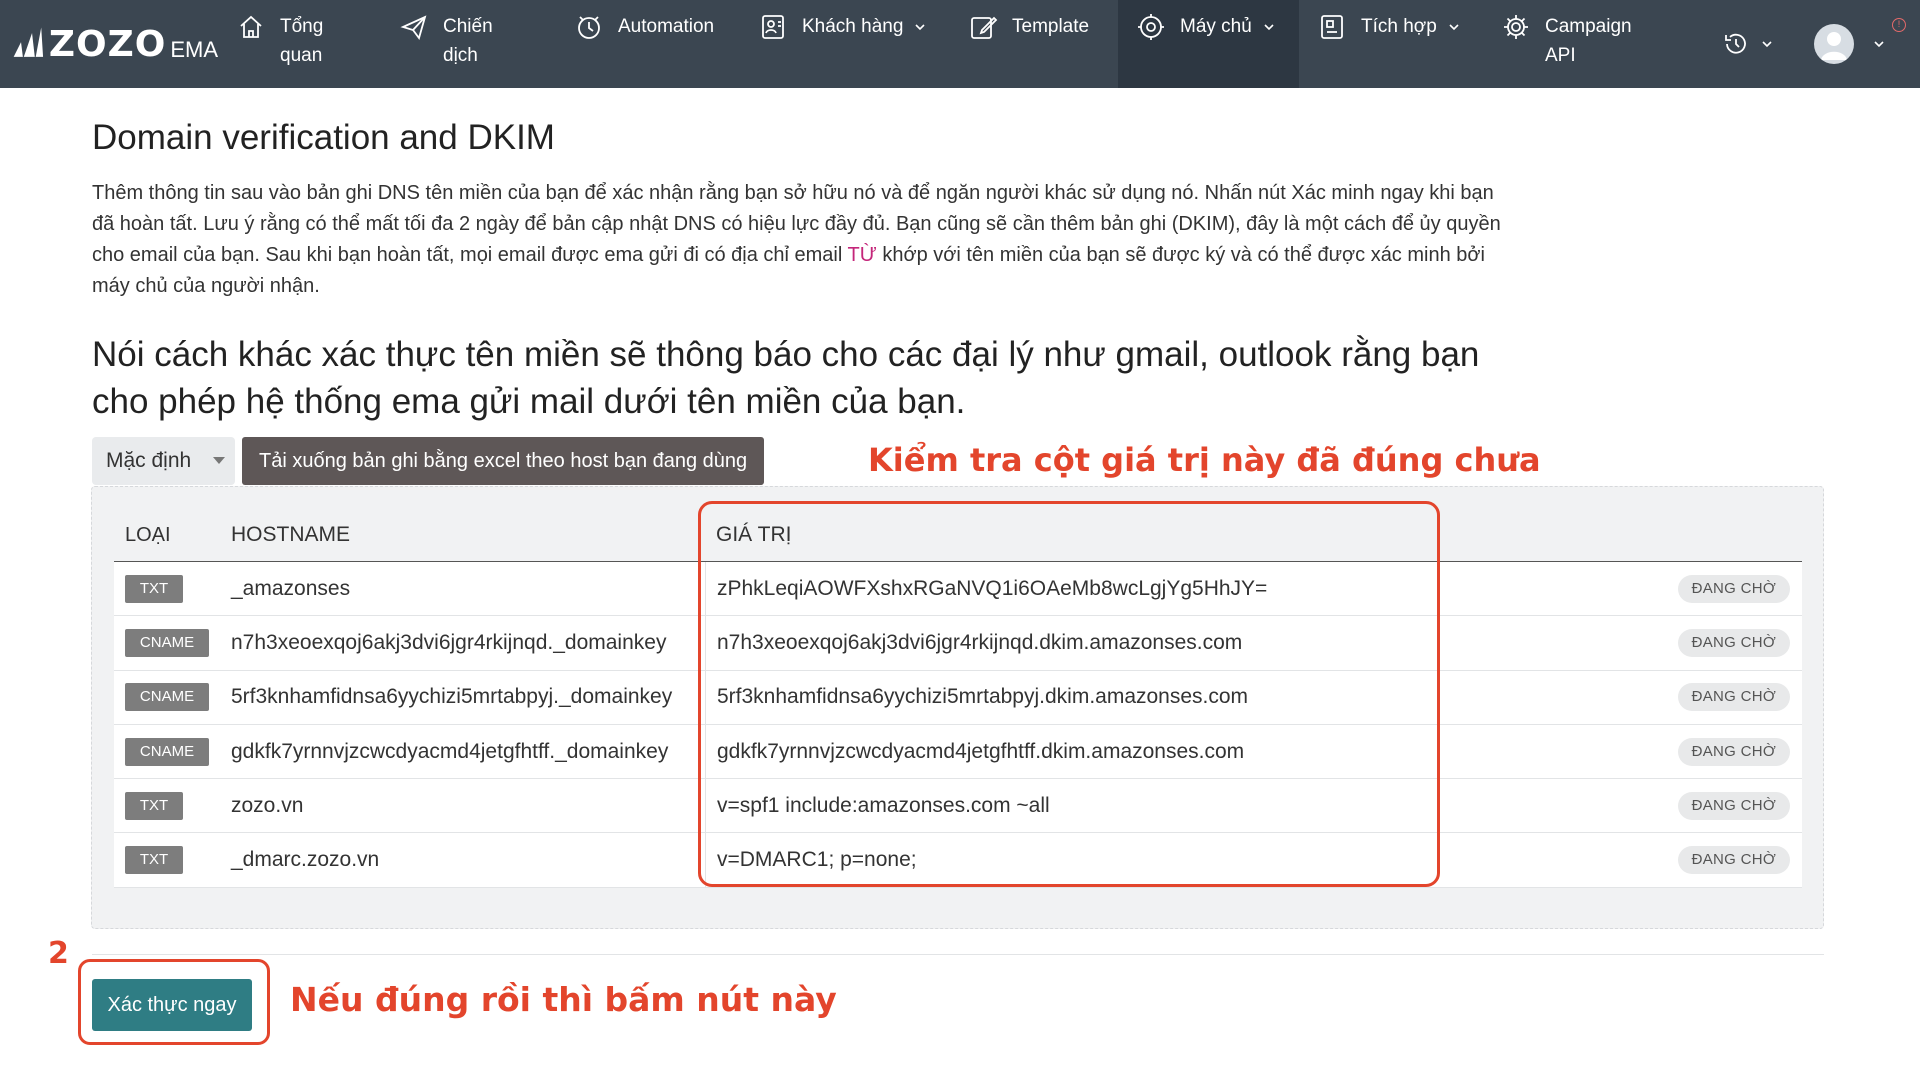 This screenshot has width=1920, height=1066. Describe the element at coordinates (1051, 26) in the screenshot. I see `nav-label: Template` at that location.